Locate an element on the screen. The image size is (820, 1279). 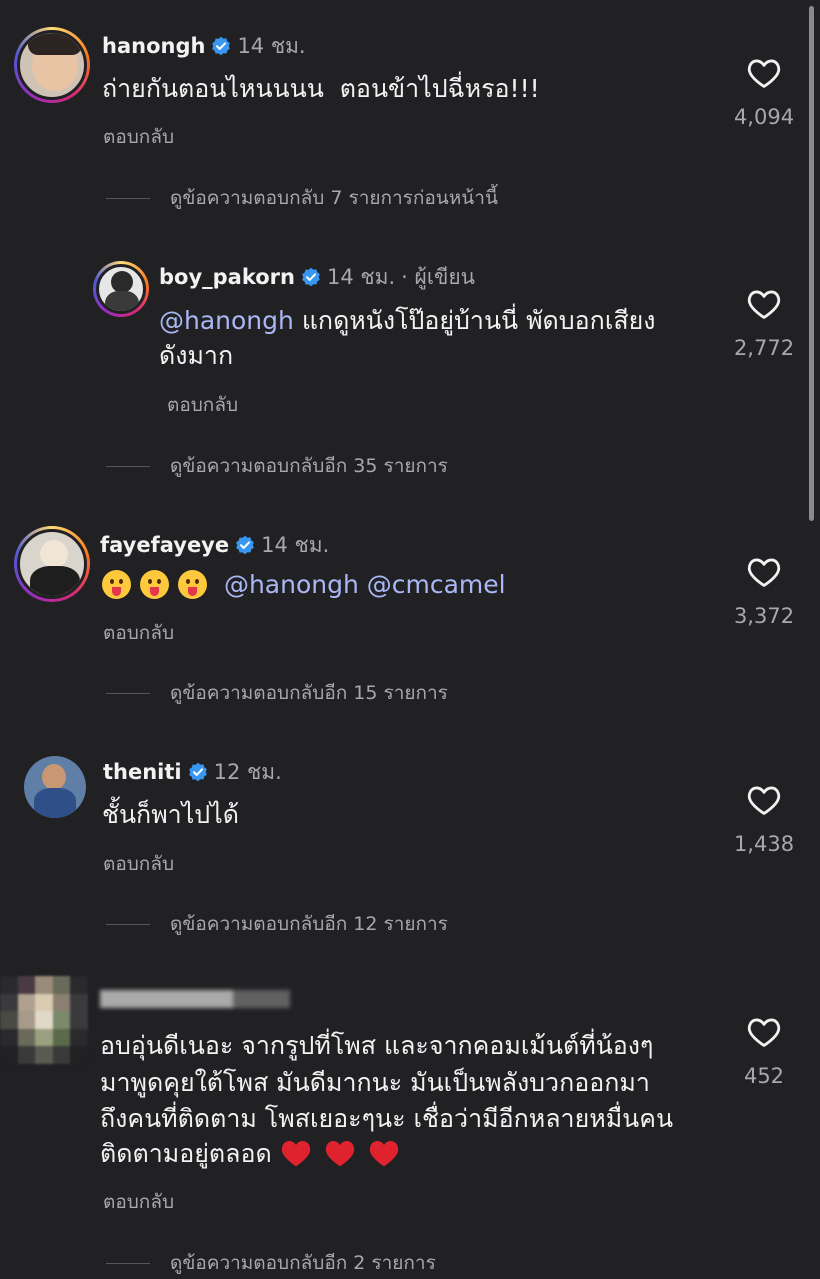
like-column: 3,372 is located at coordinates (764, 592).